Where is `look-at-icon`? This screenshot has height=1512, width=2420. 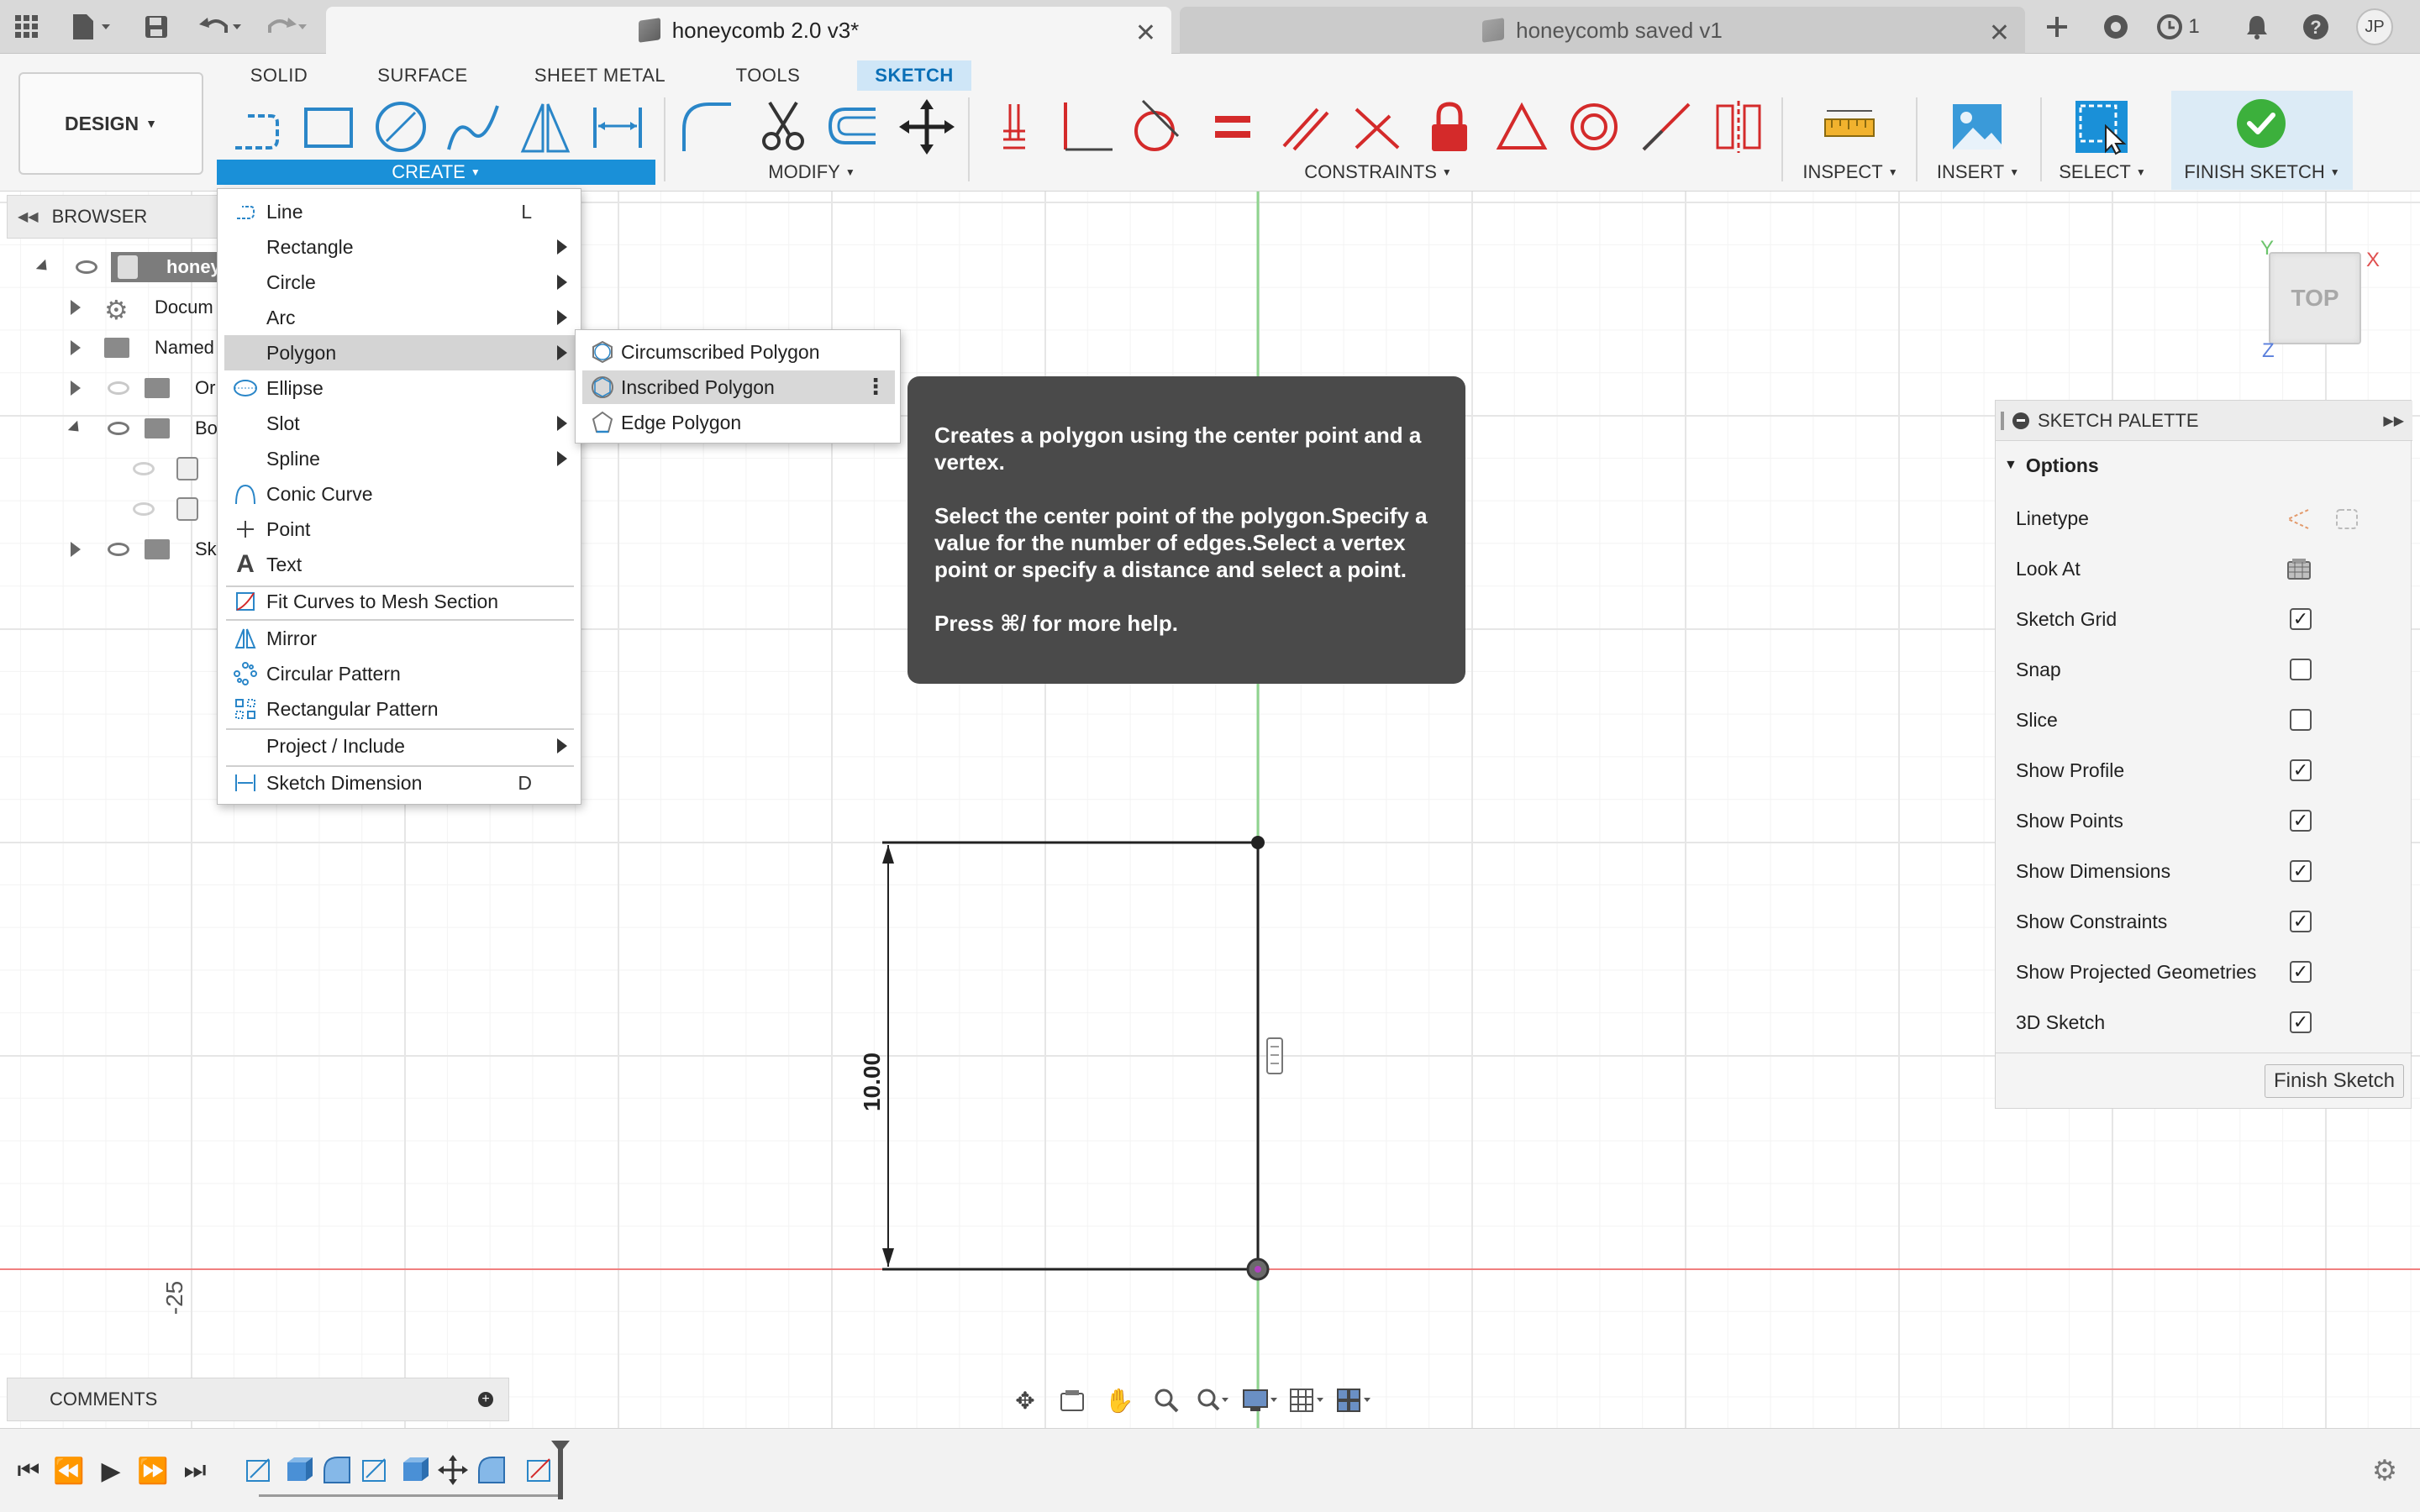
look-at-icon is located at coordinates (1073, 1400).